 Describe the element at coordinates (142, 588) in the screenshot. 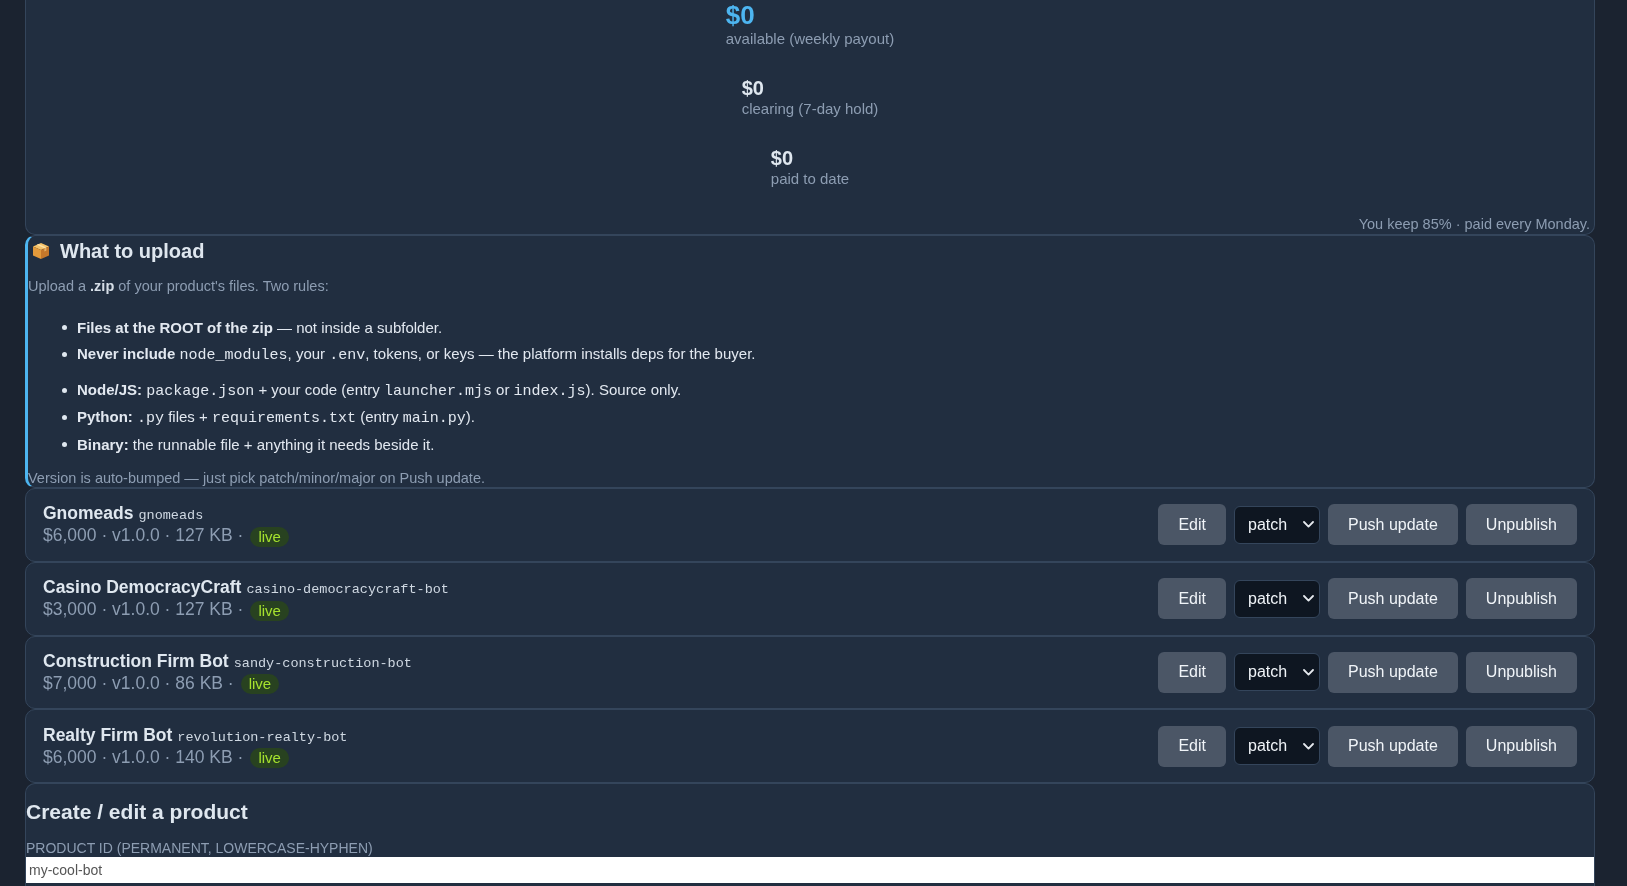

I see `product-name: Casino DemocracyCraft` at that location.